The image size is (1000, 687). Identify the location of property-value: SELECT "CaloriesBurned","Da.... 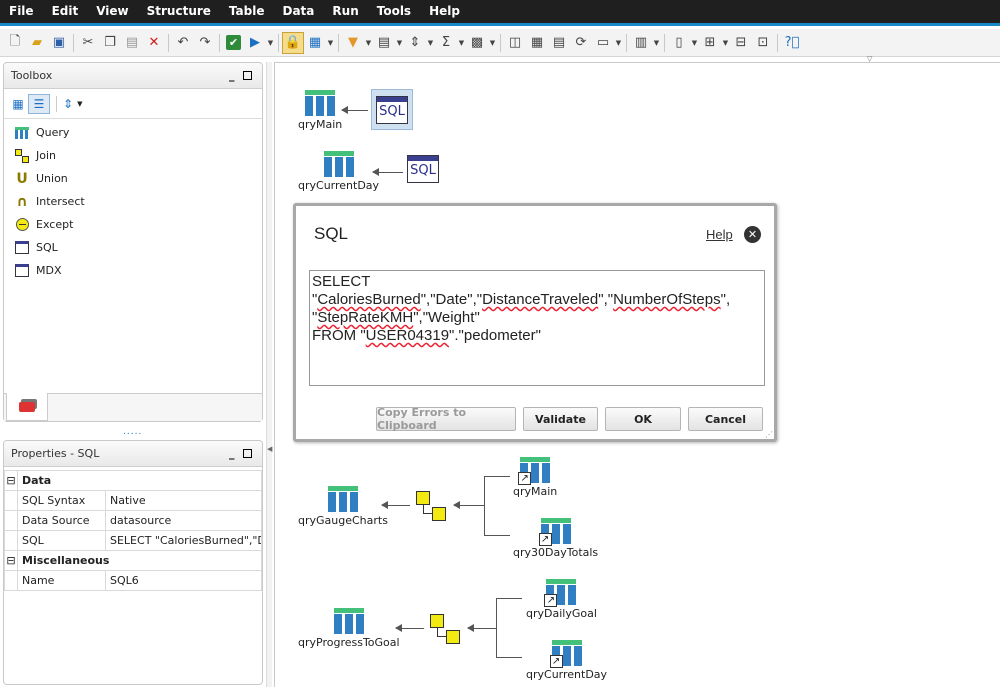
(183, 540).